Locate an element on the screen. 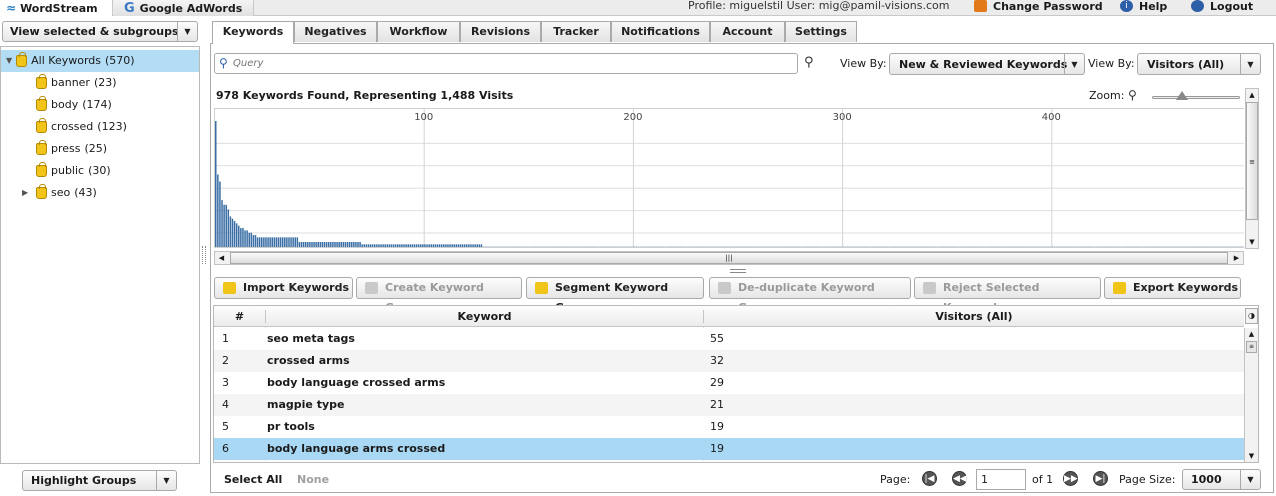 The image size is (1276, 496). import-keywords-button: Import Keywords is located at coordinates (283, 288).